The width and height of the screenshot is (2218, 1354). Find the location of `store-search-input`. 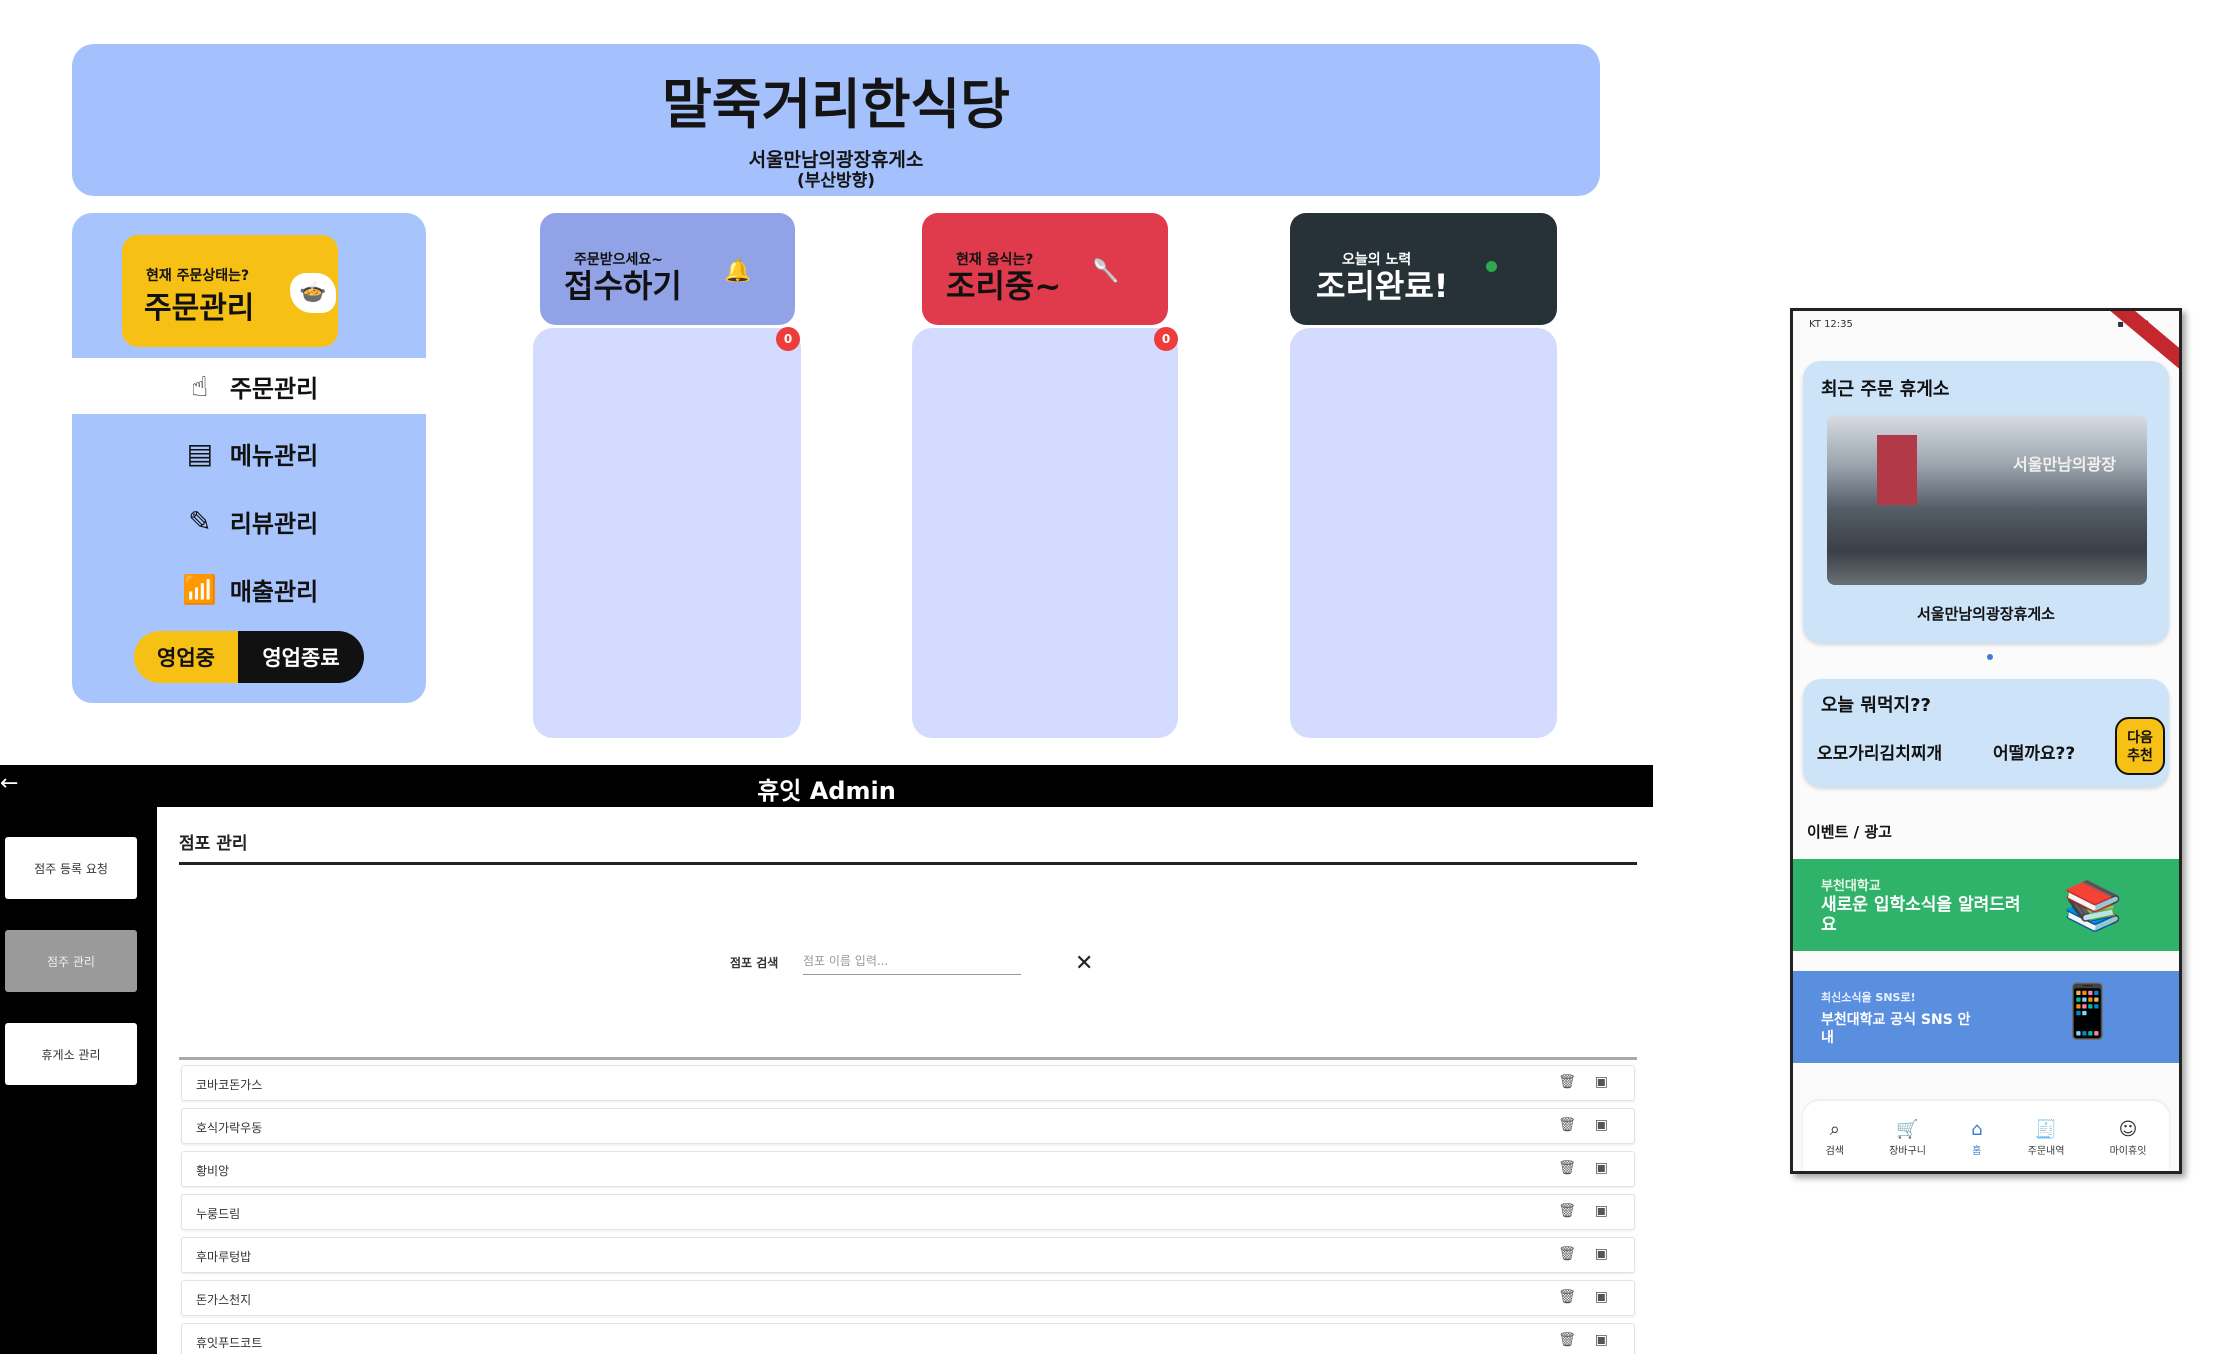

store-search-input is located at coordinates (912, 961).